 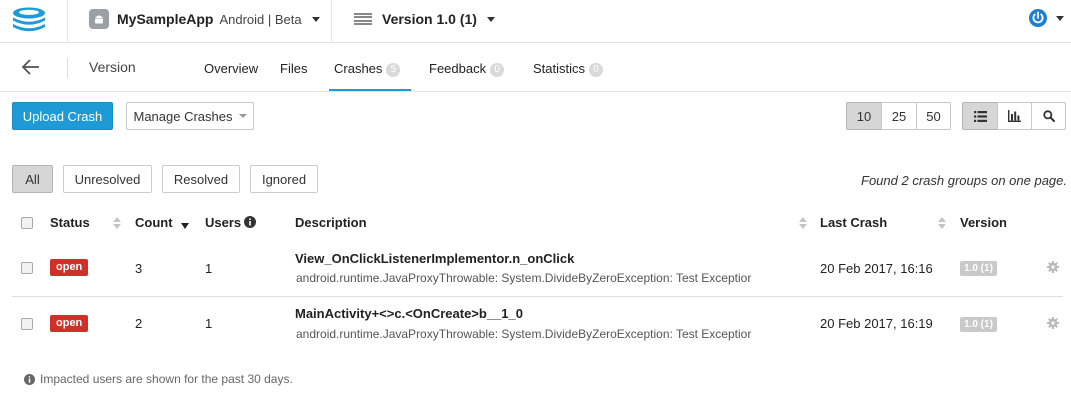 I want to click on filter-unresolved-button: Unresolved, so click(x=107, y=179).